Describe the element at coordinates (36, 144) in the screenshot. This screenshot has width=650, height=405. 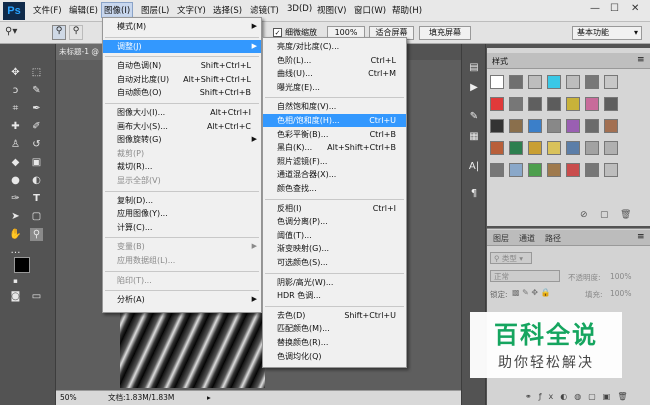
I see `history-brush-icon: ↺` at that location.